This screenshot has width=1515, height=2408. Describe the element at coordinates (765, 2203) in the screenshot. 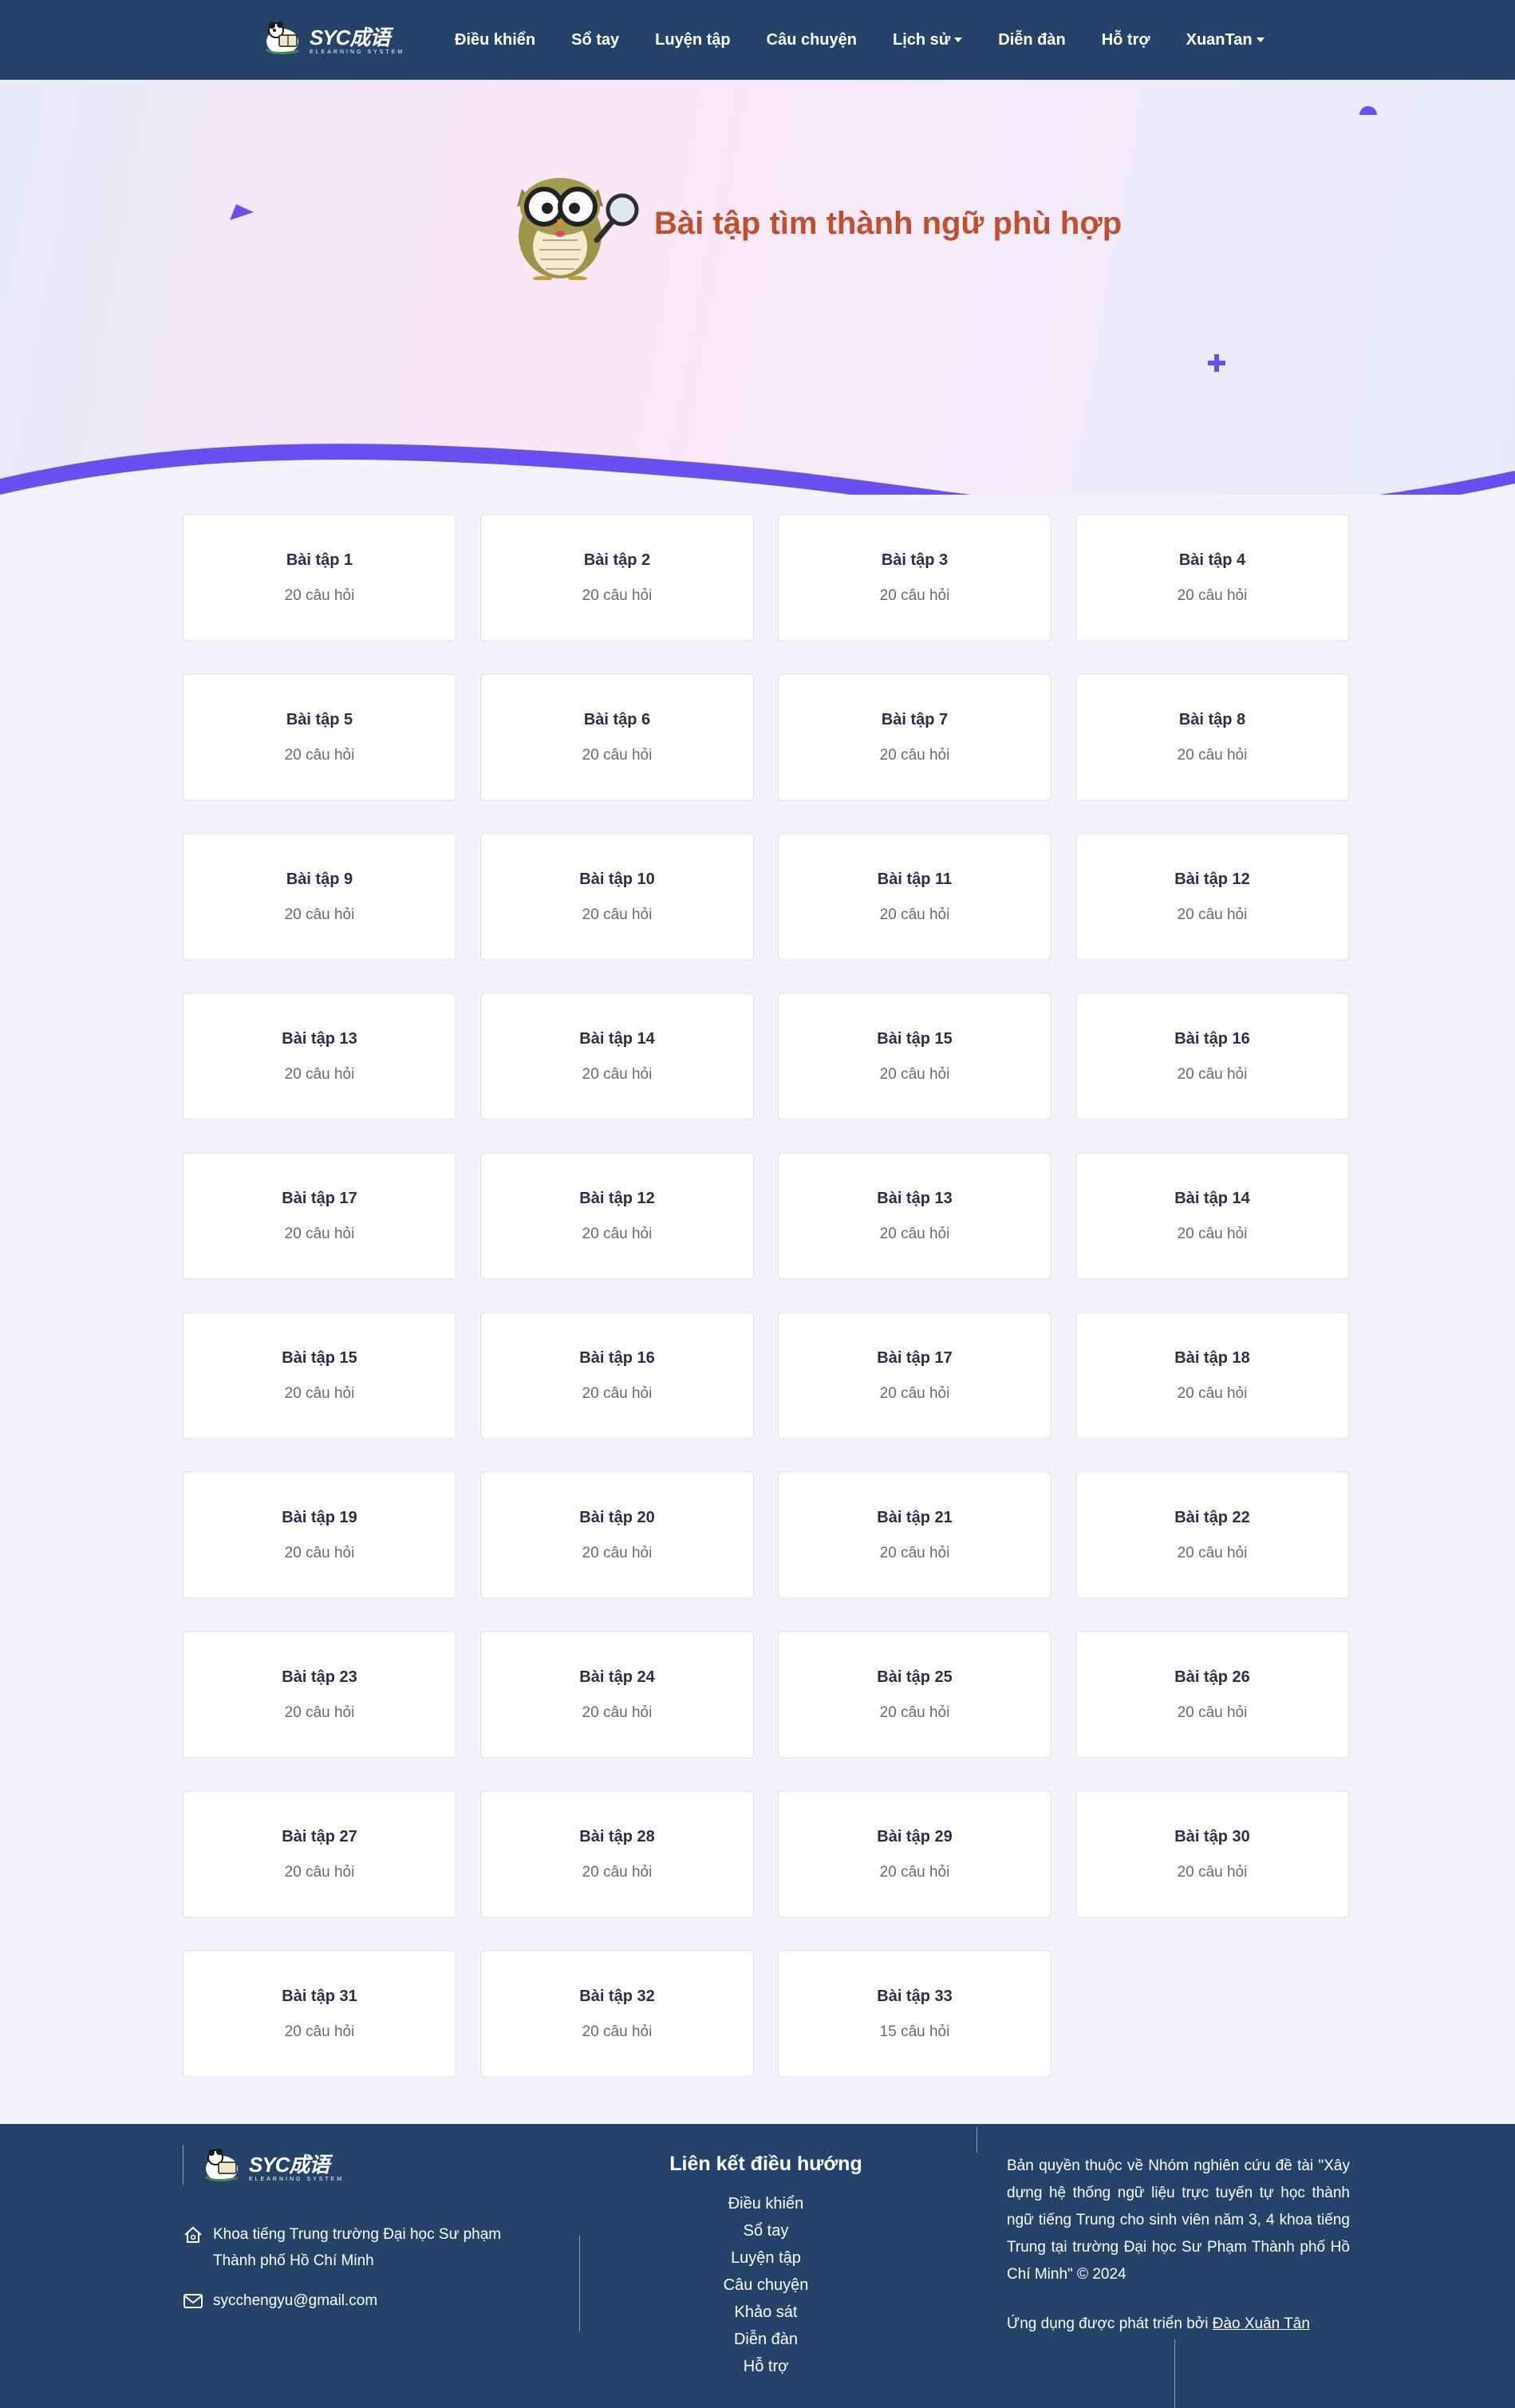

I see `footer-link-dieu-khien: Điều khiển` at that location.